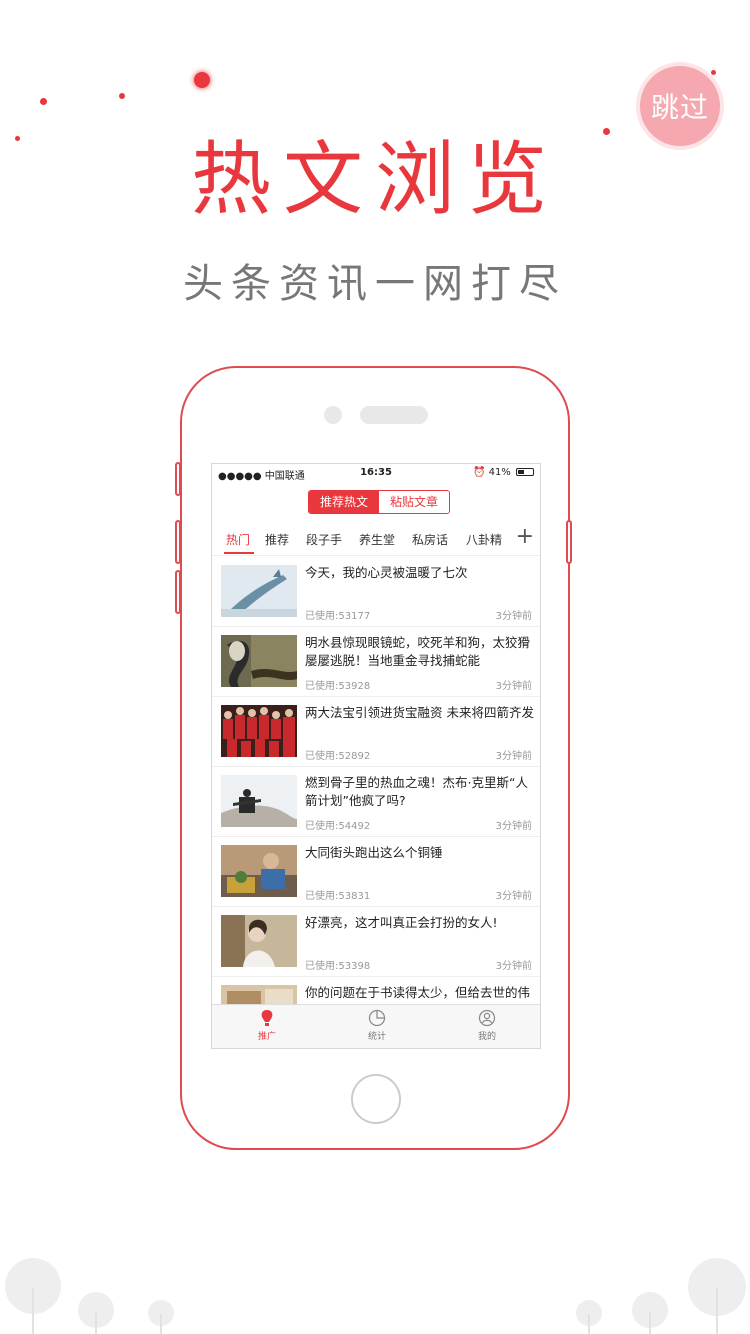 The image size is (750, 1334). I want to click on list-item: 你的问题在于书读得太少，但给去世的伟表点的错结点名, so click(376, 991).